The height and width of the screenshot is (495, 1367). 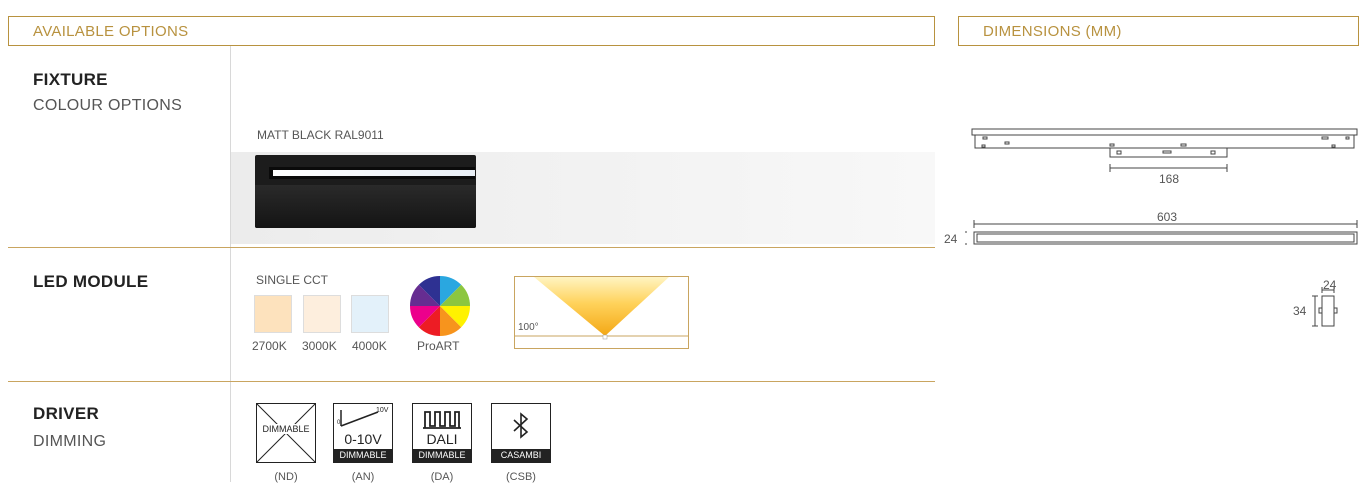 I want to click on dimming-code-csb: (CSB), so click(x=521, y=477).